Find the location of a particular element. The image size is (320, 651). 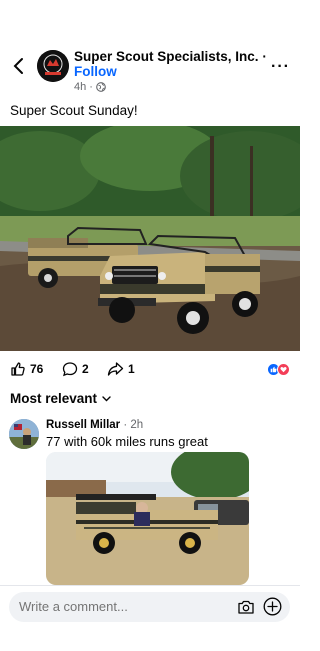

comment-composer is located at coordinates (150, 618).